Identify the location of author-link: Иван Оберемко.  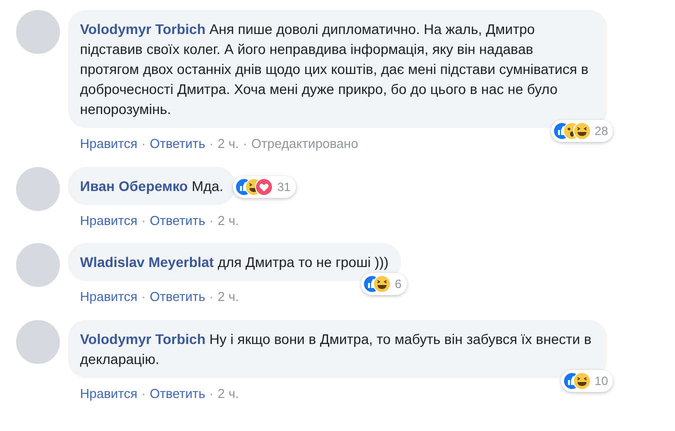
(134, 186).